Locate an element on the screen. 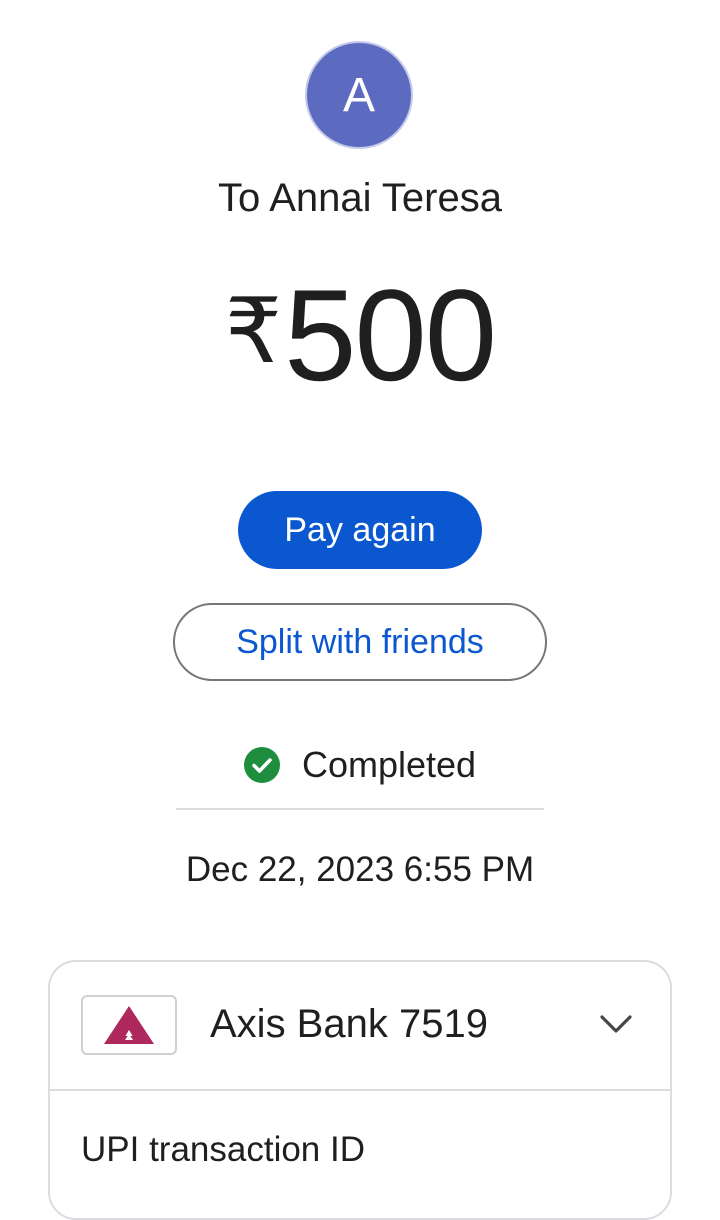  chevron-down-icon is located at coordinates (616, 1024).